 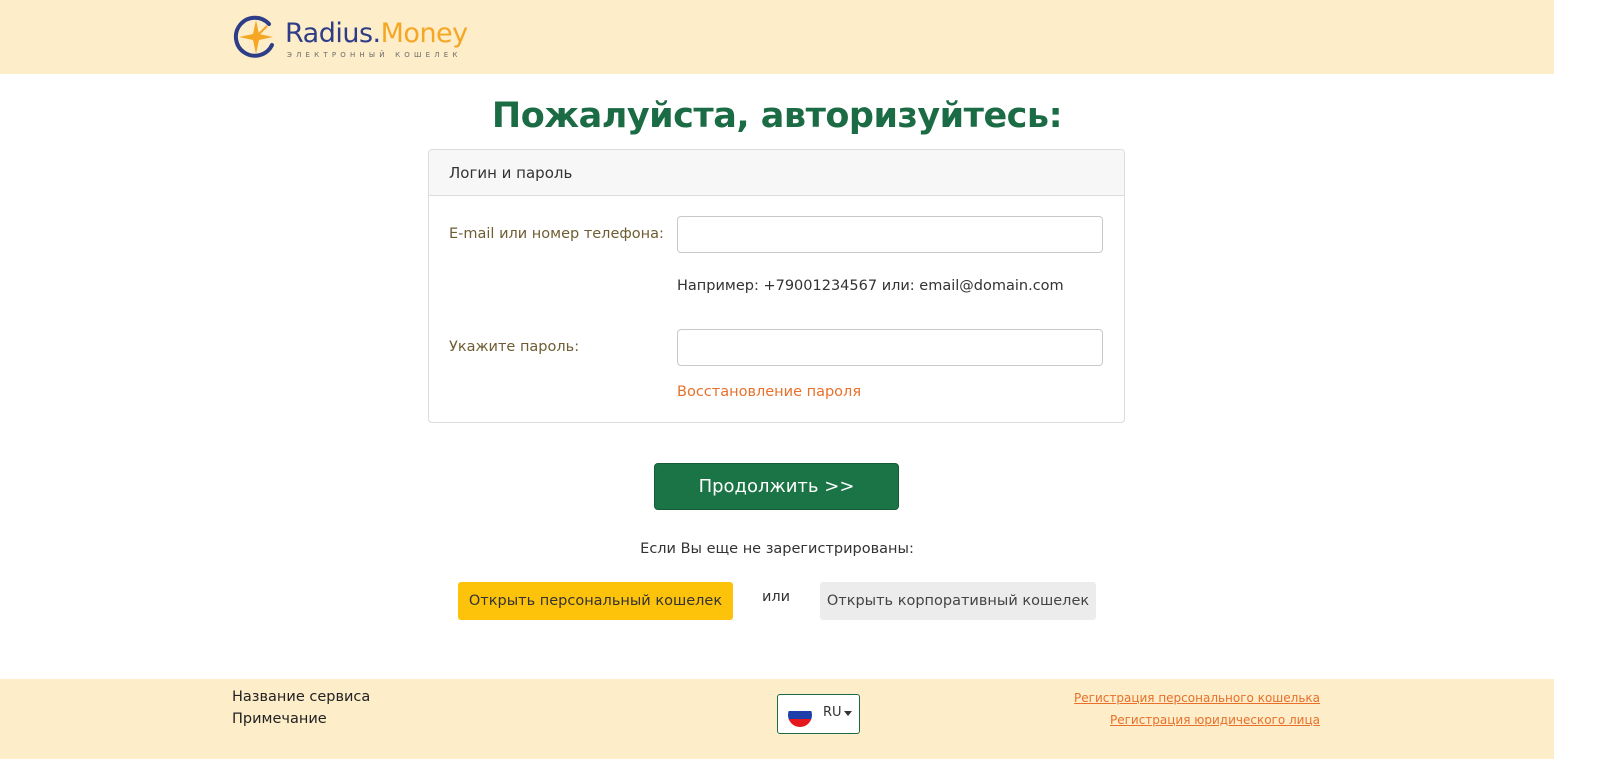 I want to click on open-corporate-wallet-button: Открыть корпоративный кошелек, so click(x=958, y=601).